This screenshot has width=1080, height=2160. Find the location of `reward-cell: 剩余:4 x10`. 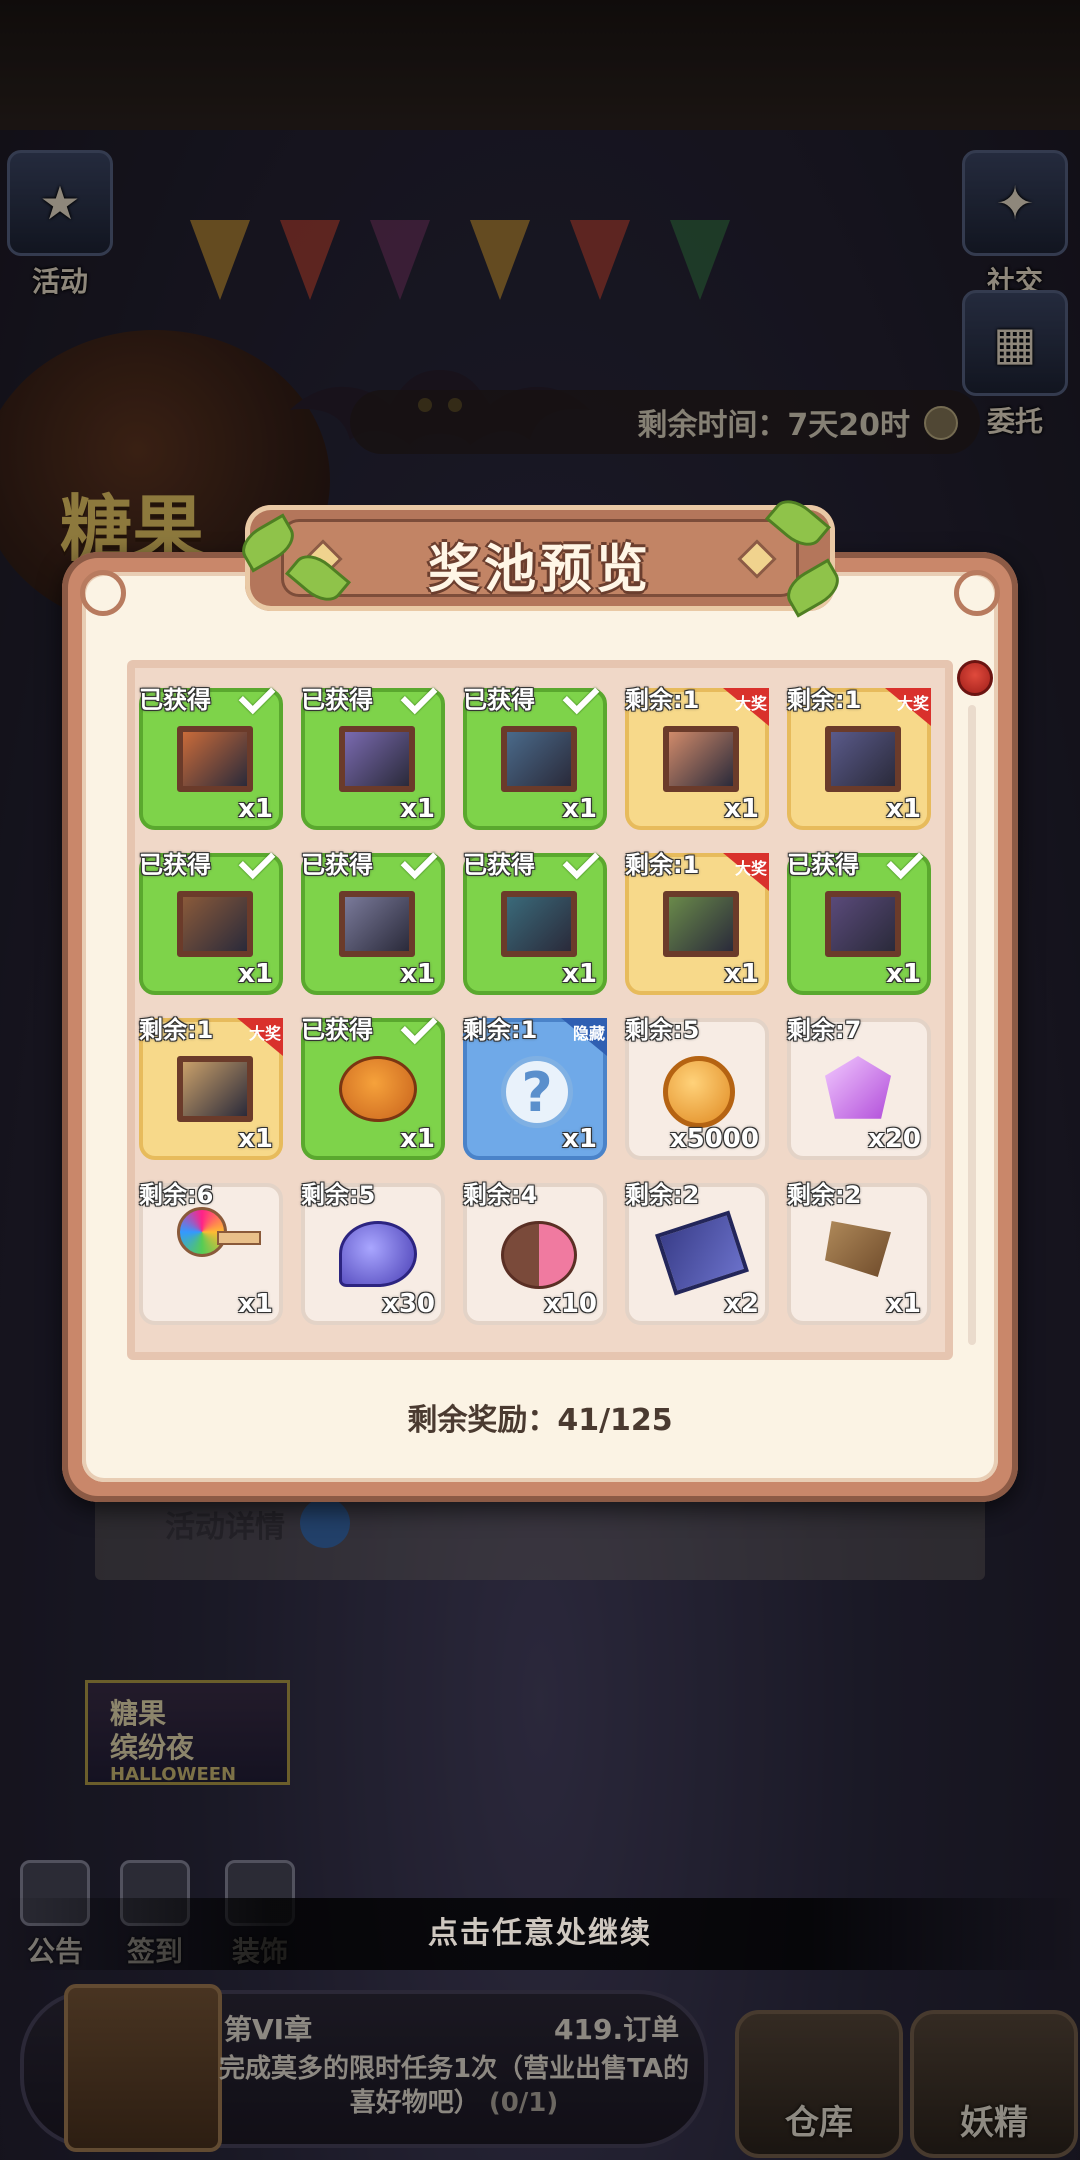

reward-cell: 剩余:4 x10 is located at coordinates (535, 1253).